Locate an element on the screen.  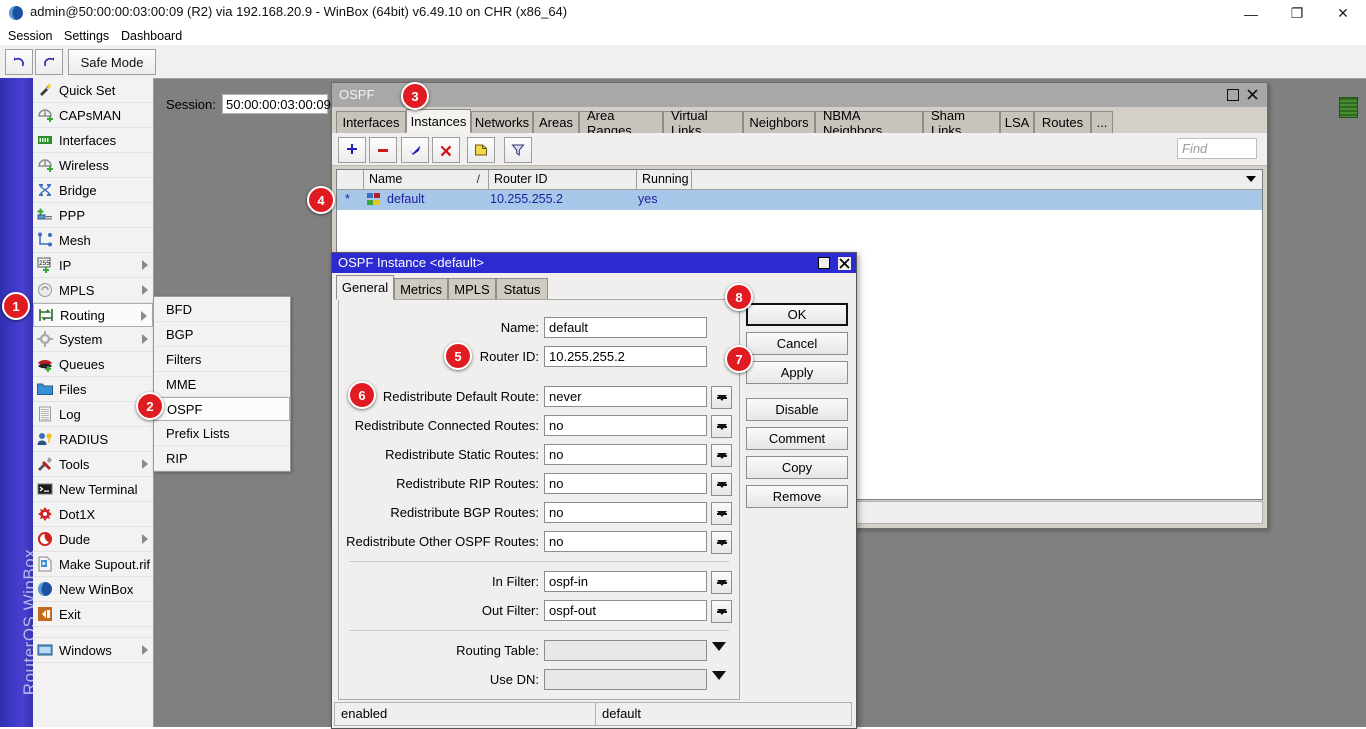
sidebar-item-mesh: Mesh is located at coordinates (93, 240).